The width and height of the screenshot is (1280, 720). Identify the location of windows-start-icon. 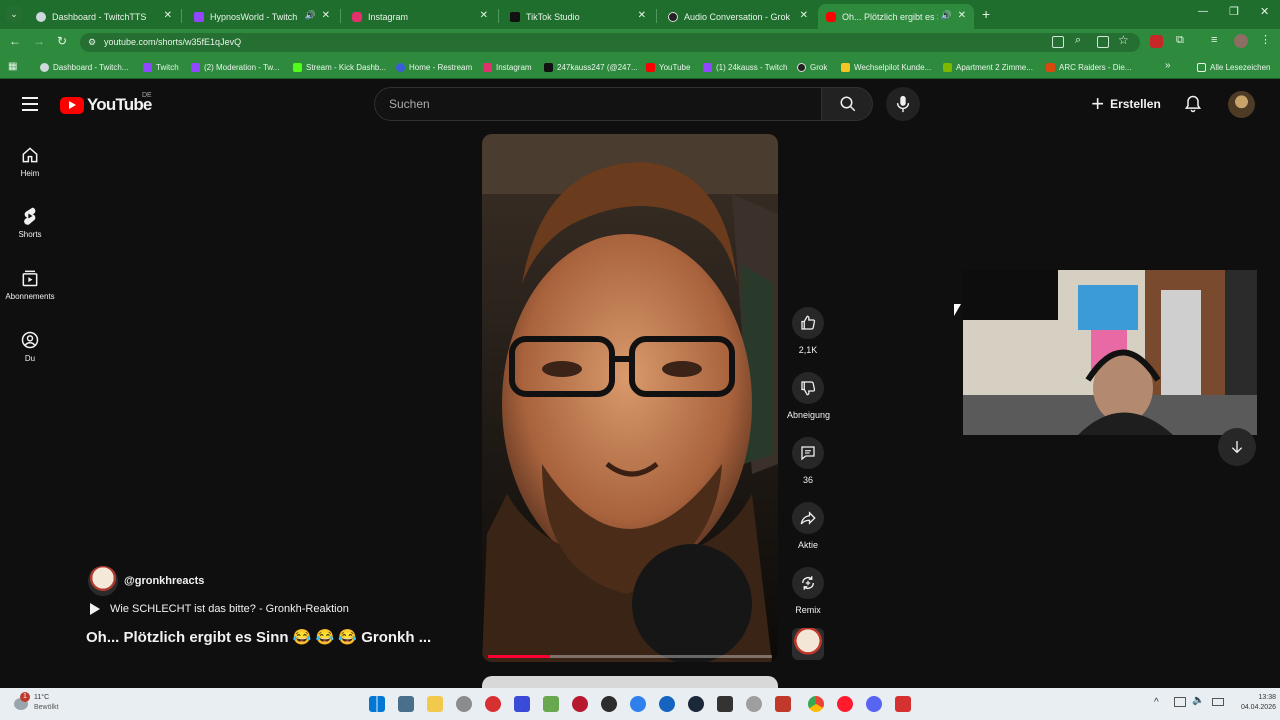
(377, 704).